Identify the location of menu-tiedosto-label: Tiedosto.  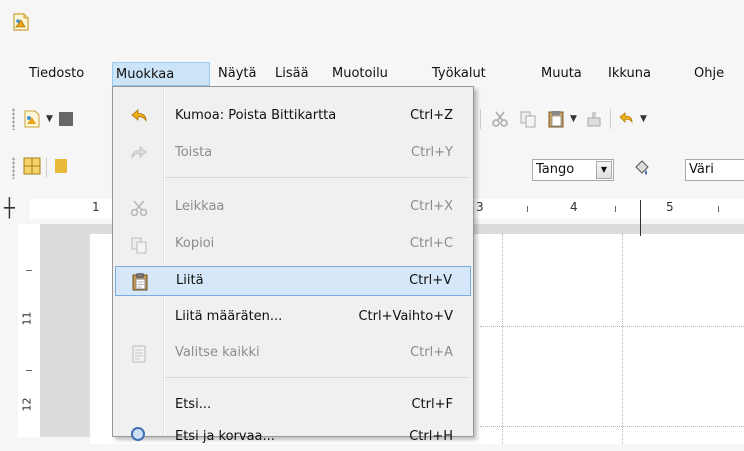
(57, 73).